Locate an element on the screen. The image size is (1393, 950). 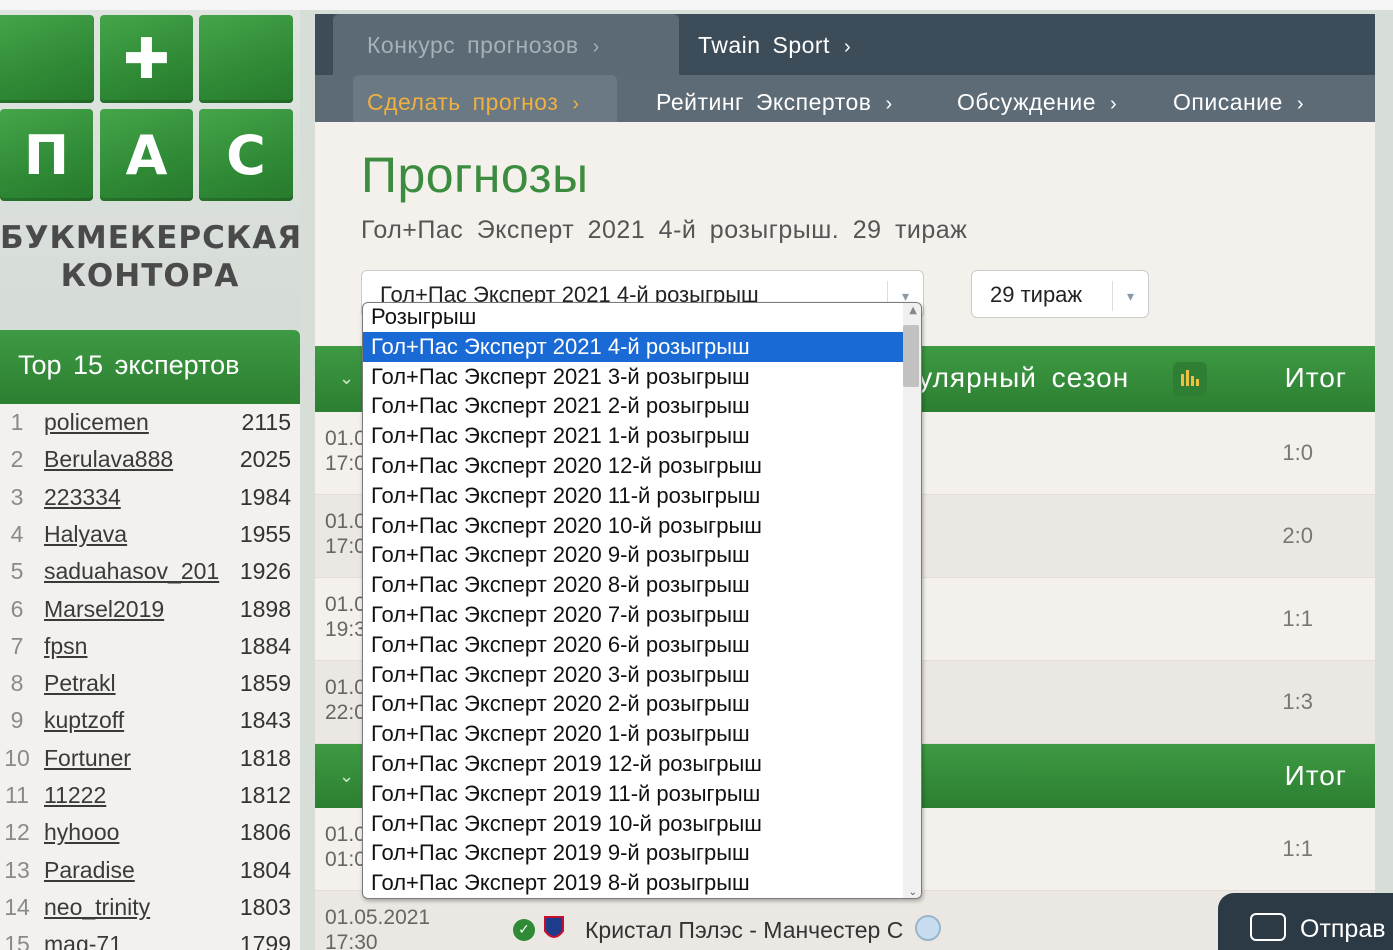
dropdown-scrollbar: ▲ ⌄ is located at coordinates (912, 600).